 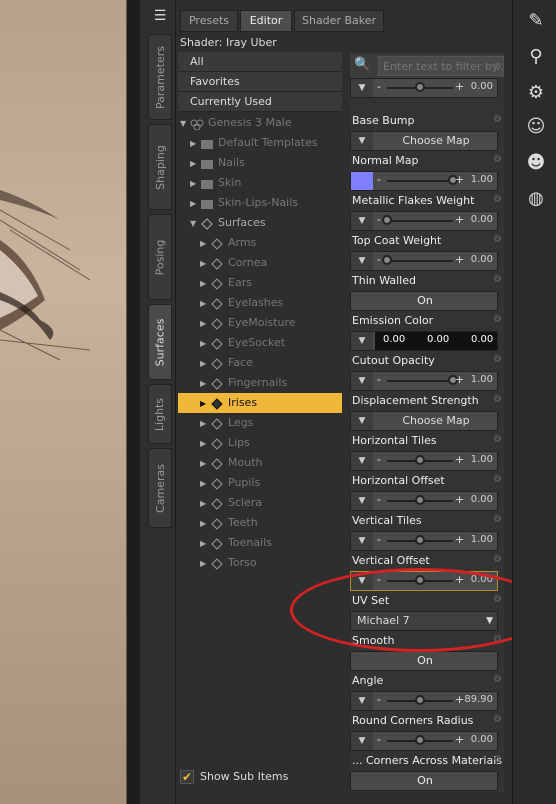 What do you see at coordinates (260, 243) in the screenshot?
I see `surface-item: ▶ Arms` at bounding box center [260, 243].